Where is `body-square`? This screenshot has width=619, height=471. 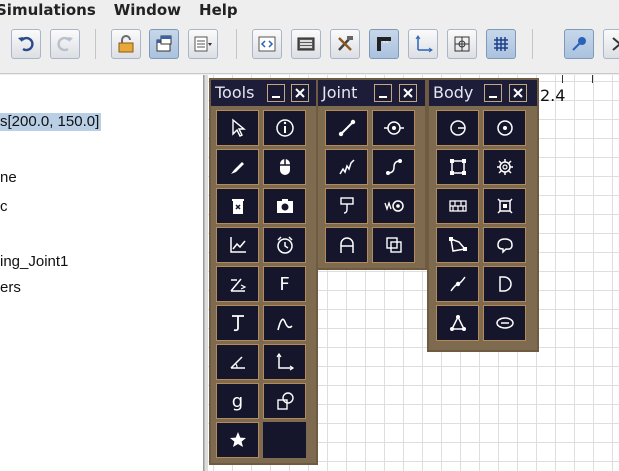
body-square is located at coordinates (457, 167).